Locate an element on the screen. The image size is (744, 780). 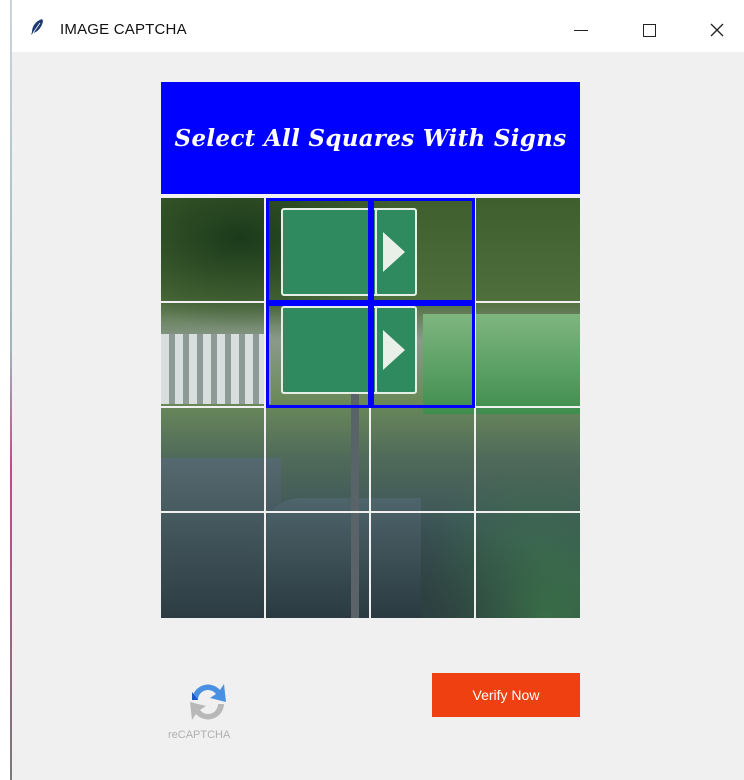
captcha-tile-r1-c3 is located at coordinates (527, 355).